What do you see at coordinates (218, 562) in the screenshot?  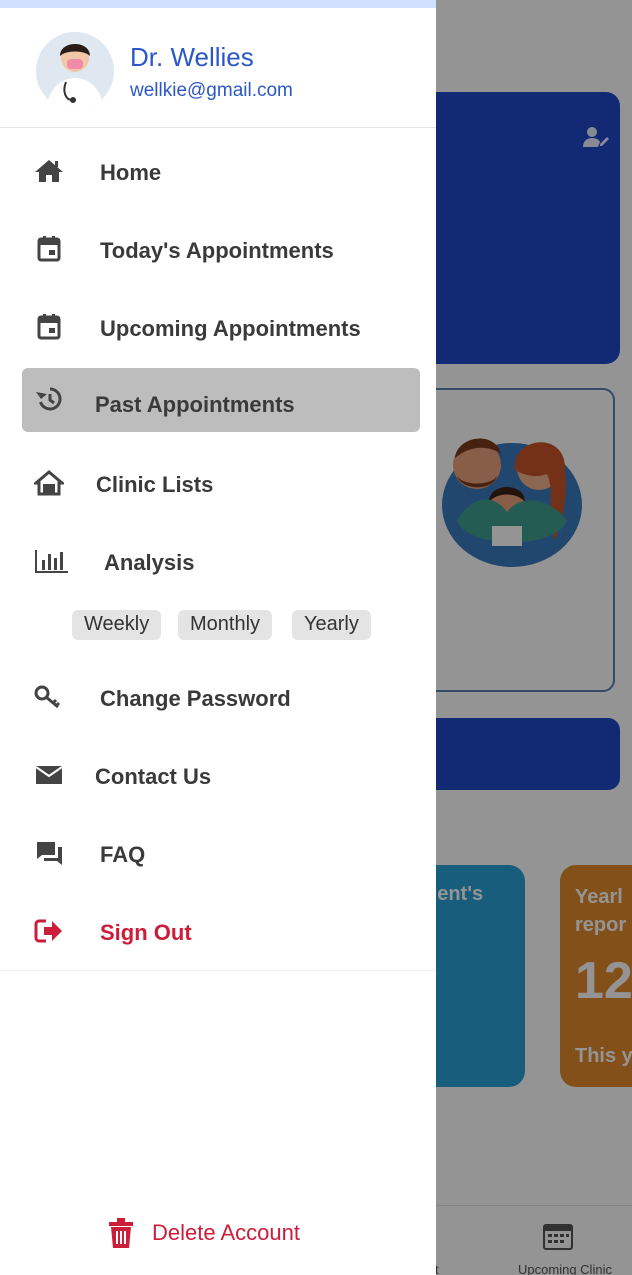 I see `drawer-item-analysis: Analysis` at bounding box center [218, 562].